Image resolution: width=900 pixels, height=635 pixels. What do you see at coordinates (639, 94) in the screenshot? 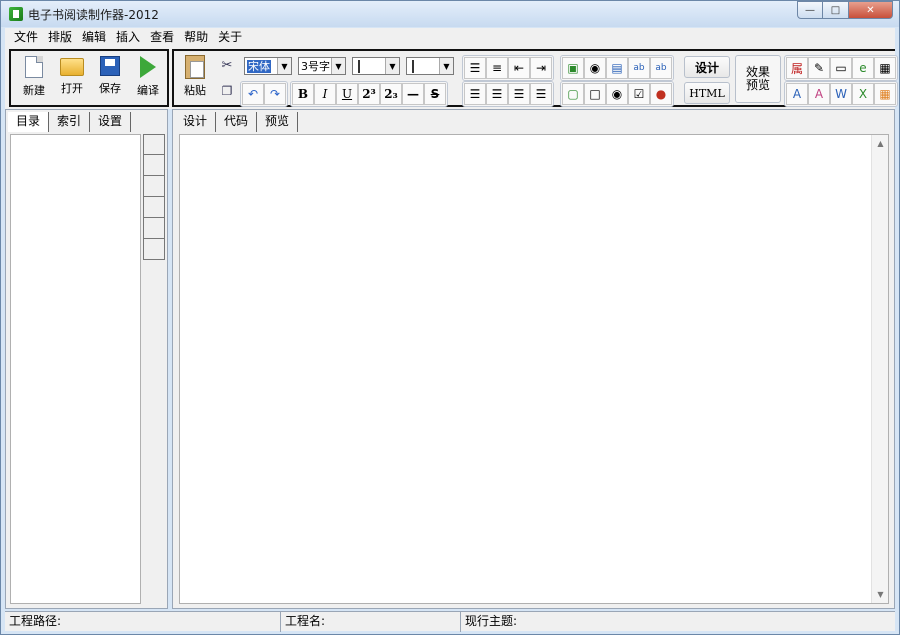
I see `checkbox-icon: ☑` at bounding box center [639, 94].